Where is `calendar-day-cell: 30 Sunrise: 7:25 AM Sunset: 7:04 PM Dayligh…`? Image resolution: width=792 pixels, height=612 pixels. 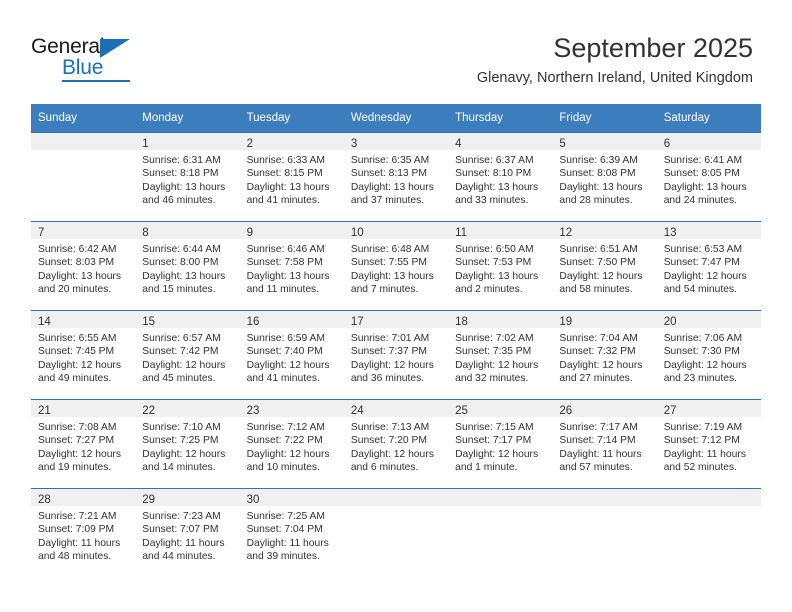 calendar-day-cell: 30 Sunrise: 7:25 AM Sunset: 7:04 PM Dayligh… is located at coordinates (291, 532).